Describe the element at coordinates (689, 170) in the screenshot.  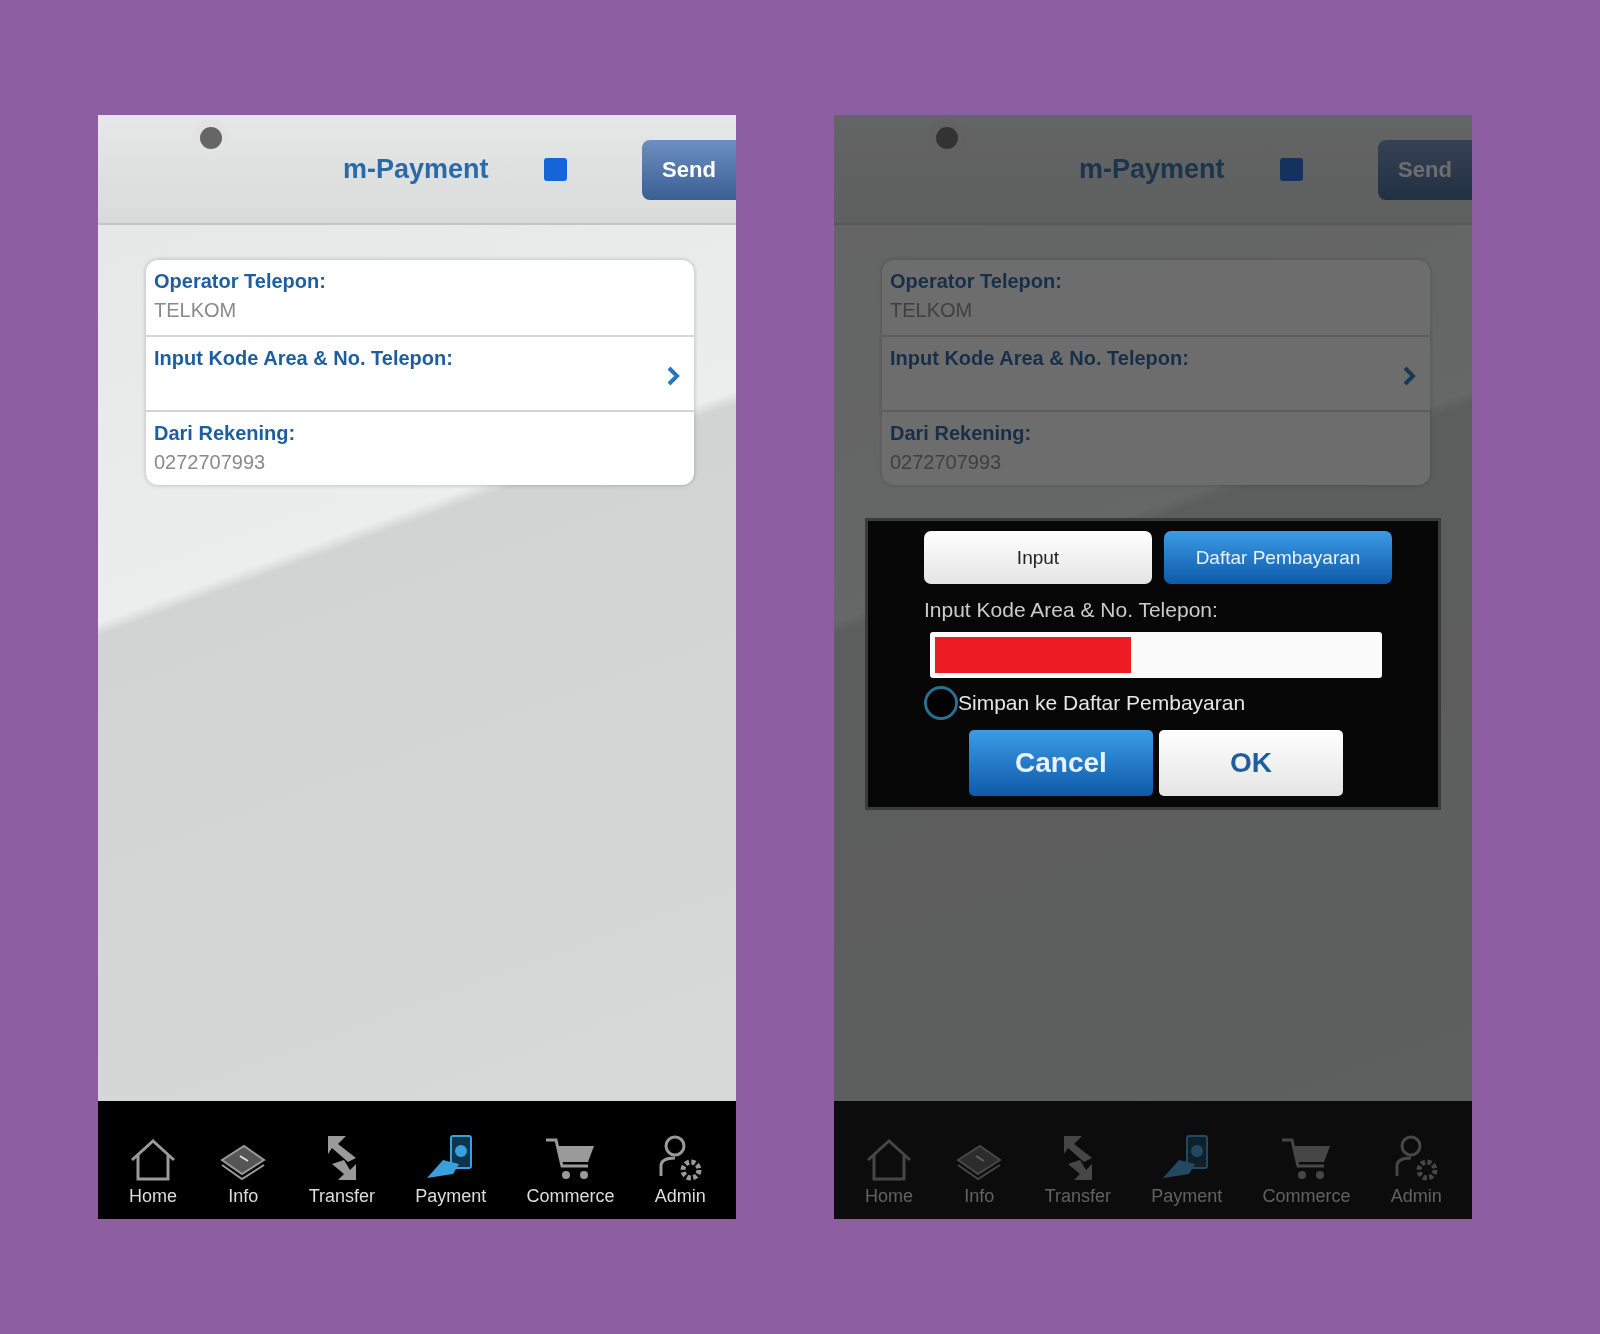
I see `send-button: Send` at that location.